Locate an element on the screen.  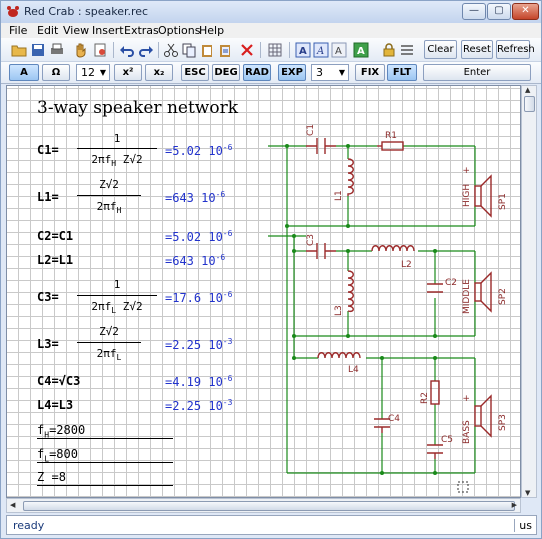
menu-view: View is located at coordinates (76, 30).